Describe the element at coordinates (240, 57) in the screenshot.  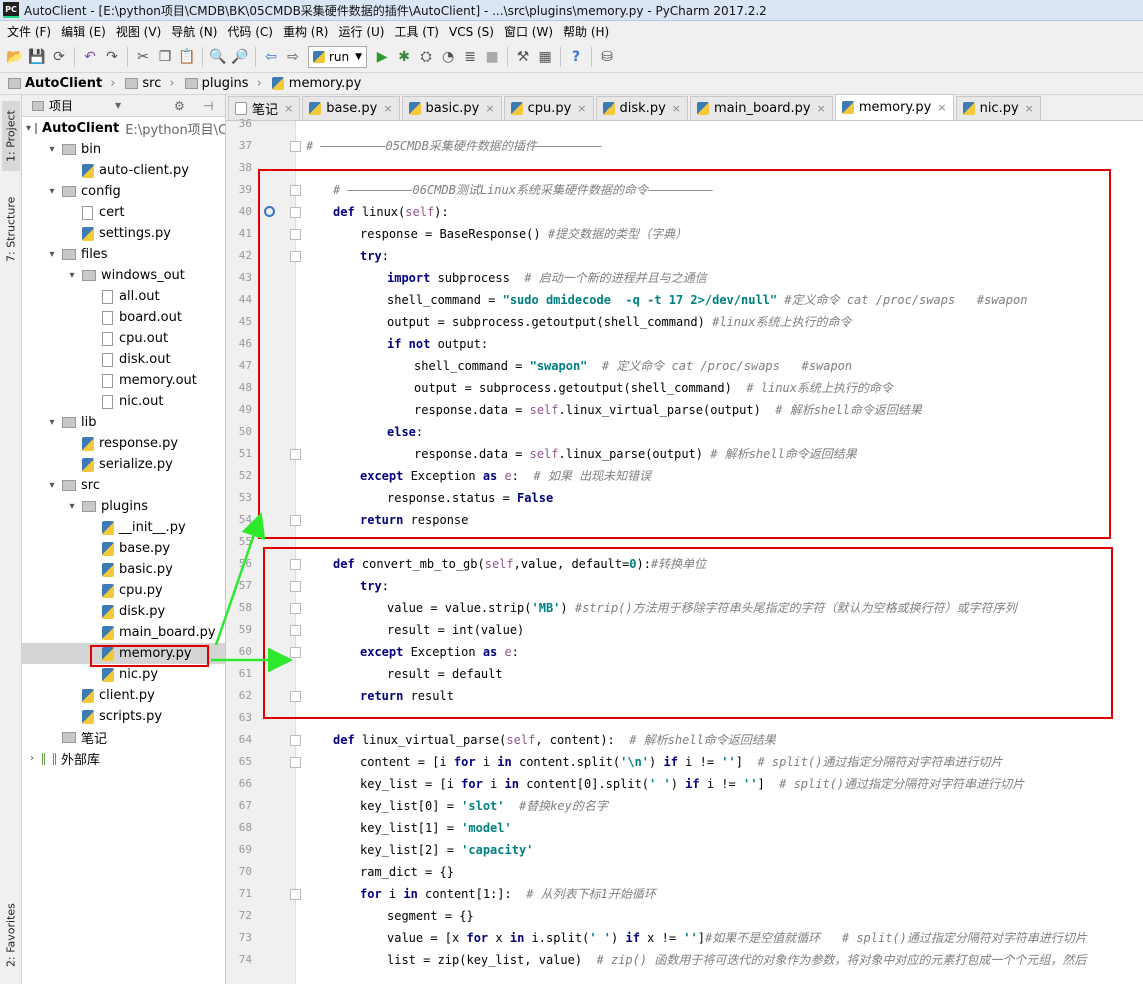
I see `replace-icon: 🔎` at that location.